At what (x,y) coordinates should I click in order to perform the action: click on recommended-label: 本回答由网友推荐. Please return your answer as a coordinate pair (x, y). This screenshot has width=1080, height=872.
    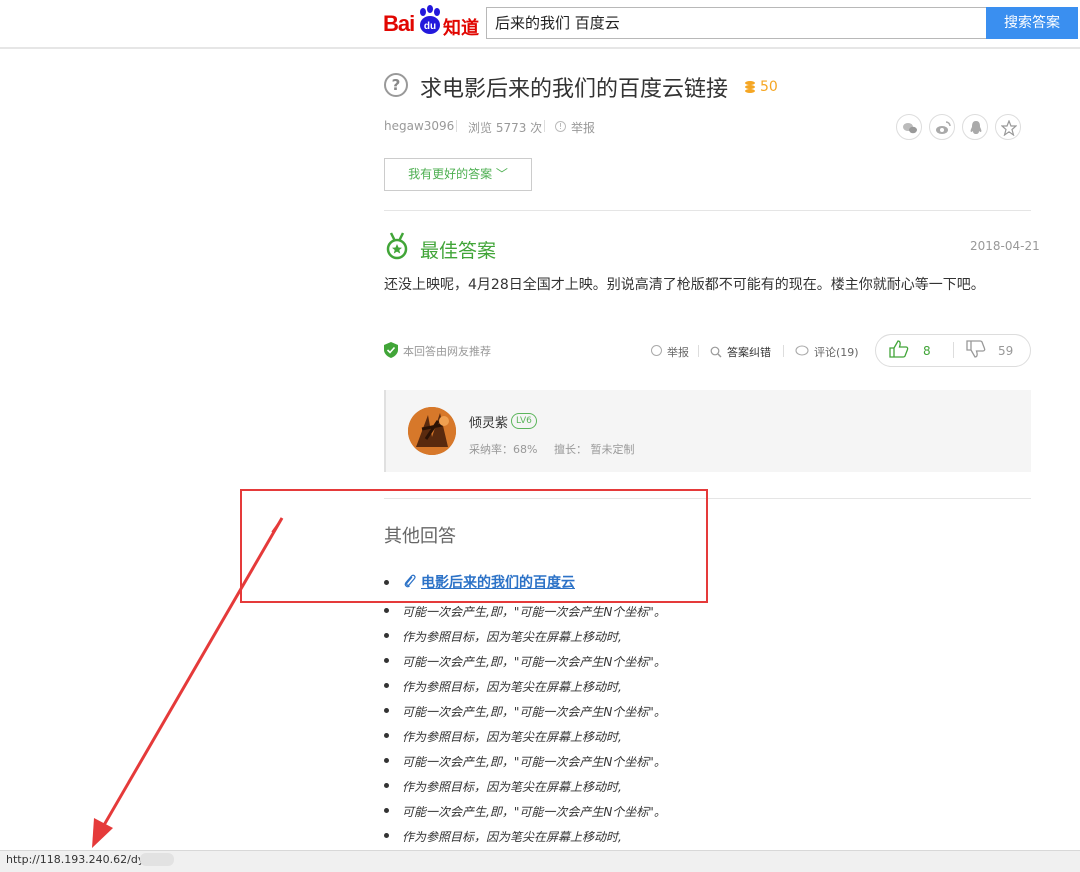
    Looking at the image, I should click on (447, 351).